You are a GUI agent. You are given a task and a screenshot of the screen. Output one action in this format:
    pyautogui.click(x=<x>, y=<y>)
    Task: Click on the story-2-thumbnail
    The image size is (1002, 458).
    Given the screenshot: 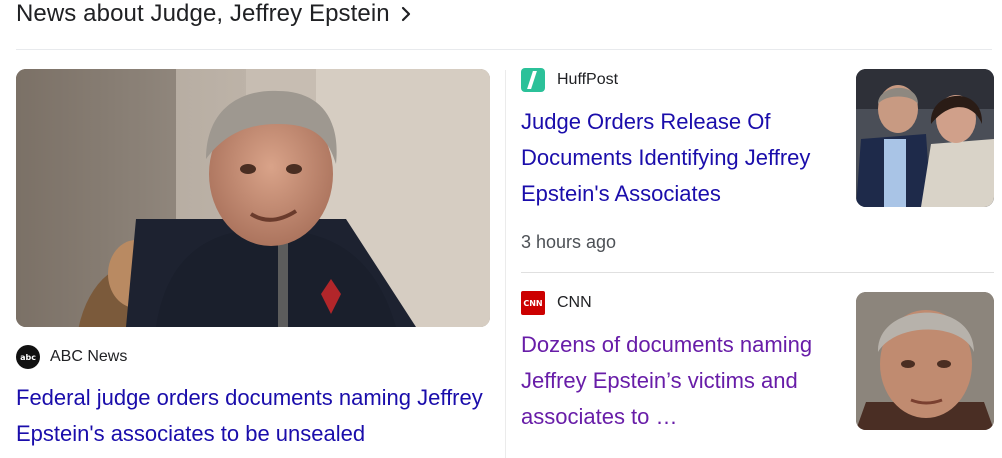 What is the action you would take?
    pyautogui.click(x=925, y=361)
    